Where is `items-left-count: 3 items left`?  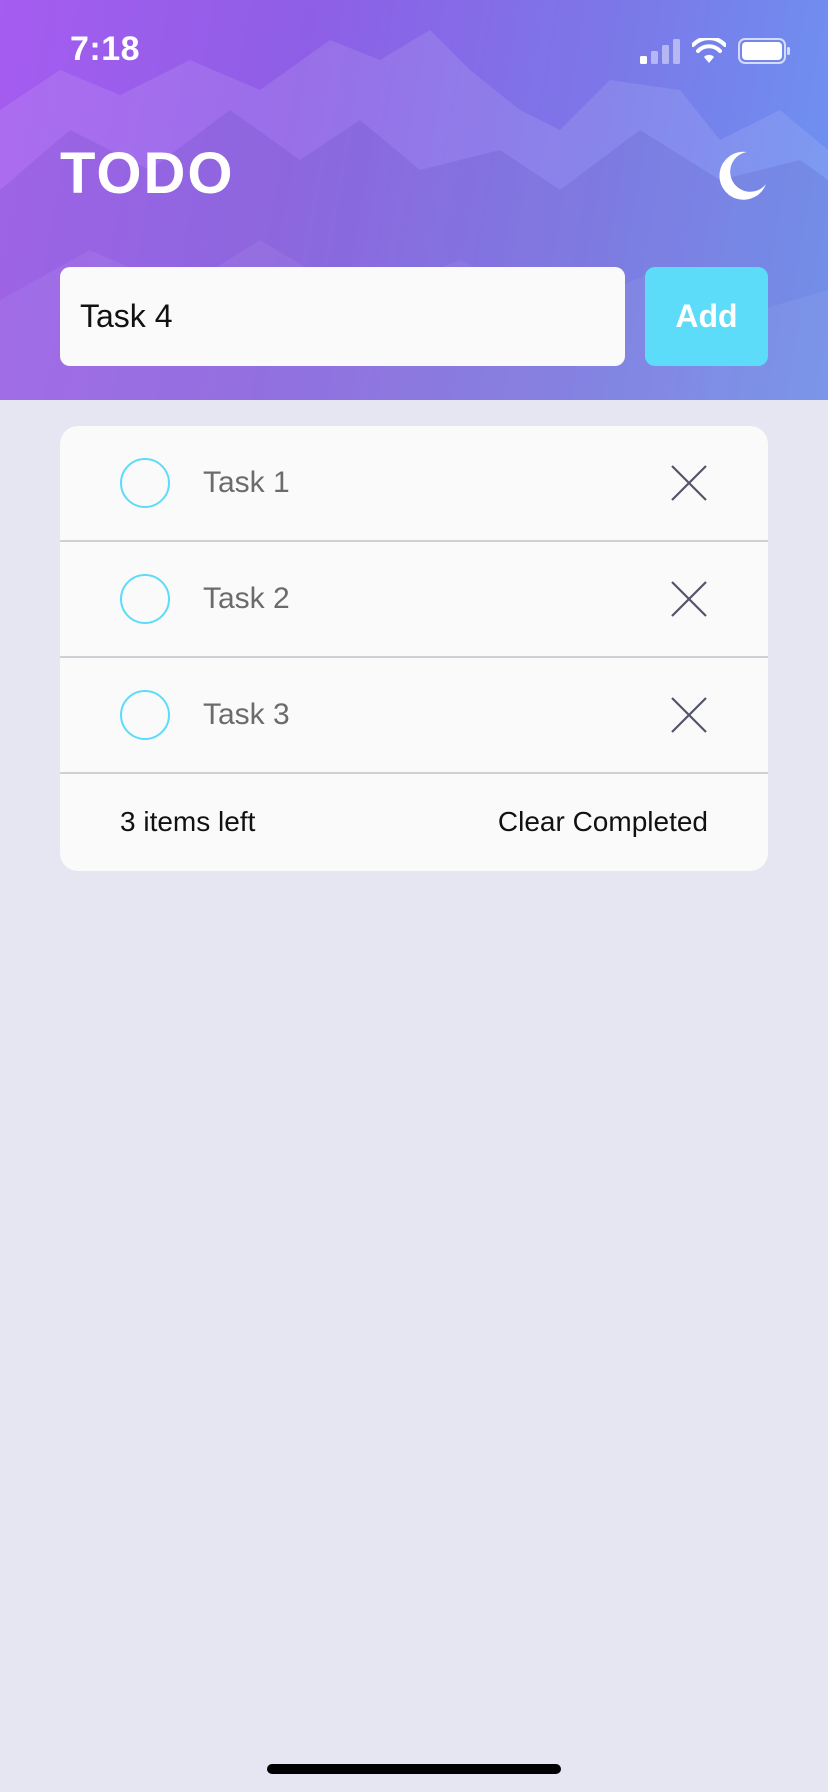 items-left-count: 3 items left is located at coordinates (188, 821).